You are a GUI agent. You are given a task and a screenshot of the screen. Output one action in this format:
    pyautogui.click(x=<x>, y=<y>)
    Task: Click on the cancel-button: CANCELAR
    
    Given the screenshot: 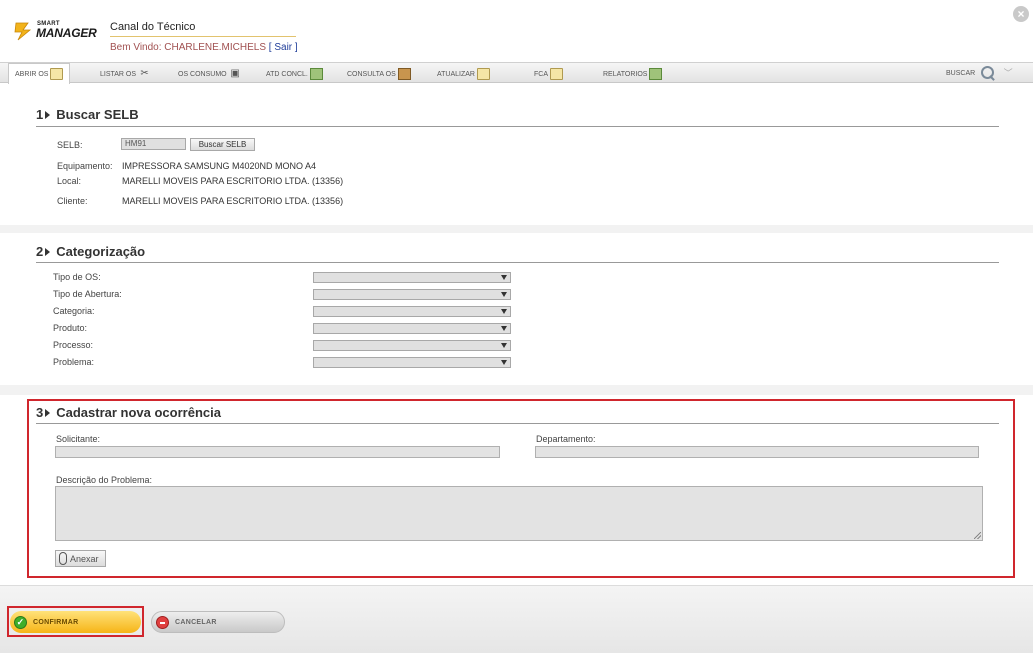 What is the action you would take?
    pyautogui.click(x=218, y=622)
    